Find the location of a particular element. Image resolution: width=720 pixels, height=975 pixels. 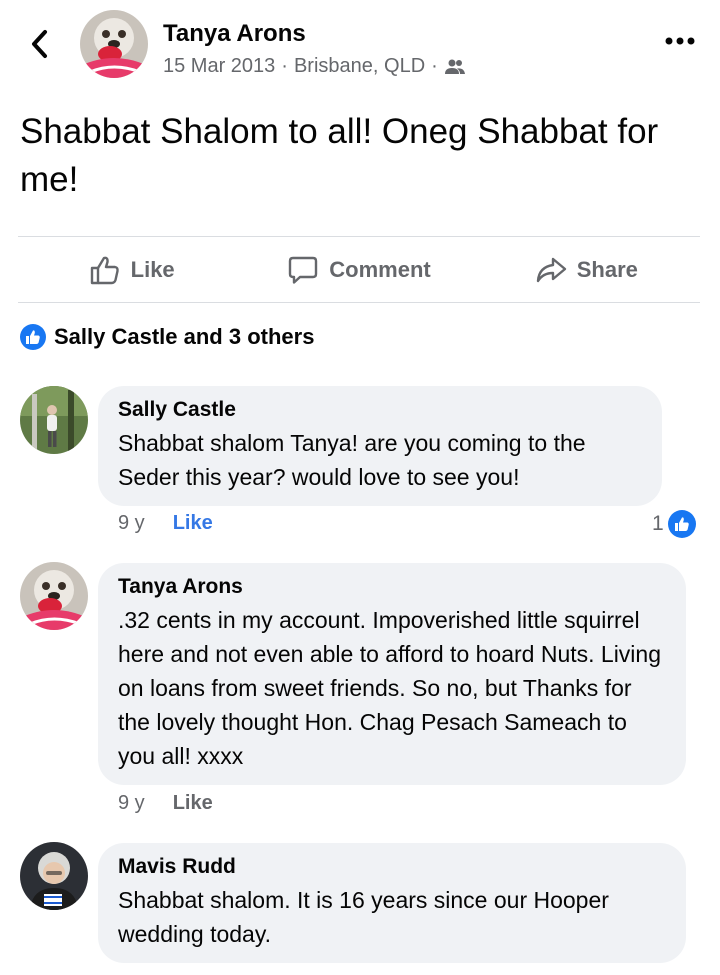

author-avatar is located at coordinates (114, 44).